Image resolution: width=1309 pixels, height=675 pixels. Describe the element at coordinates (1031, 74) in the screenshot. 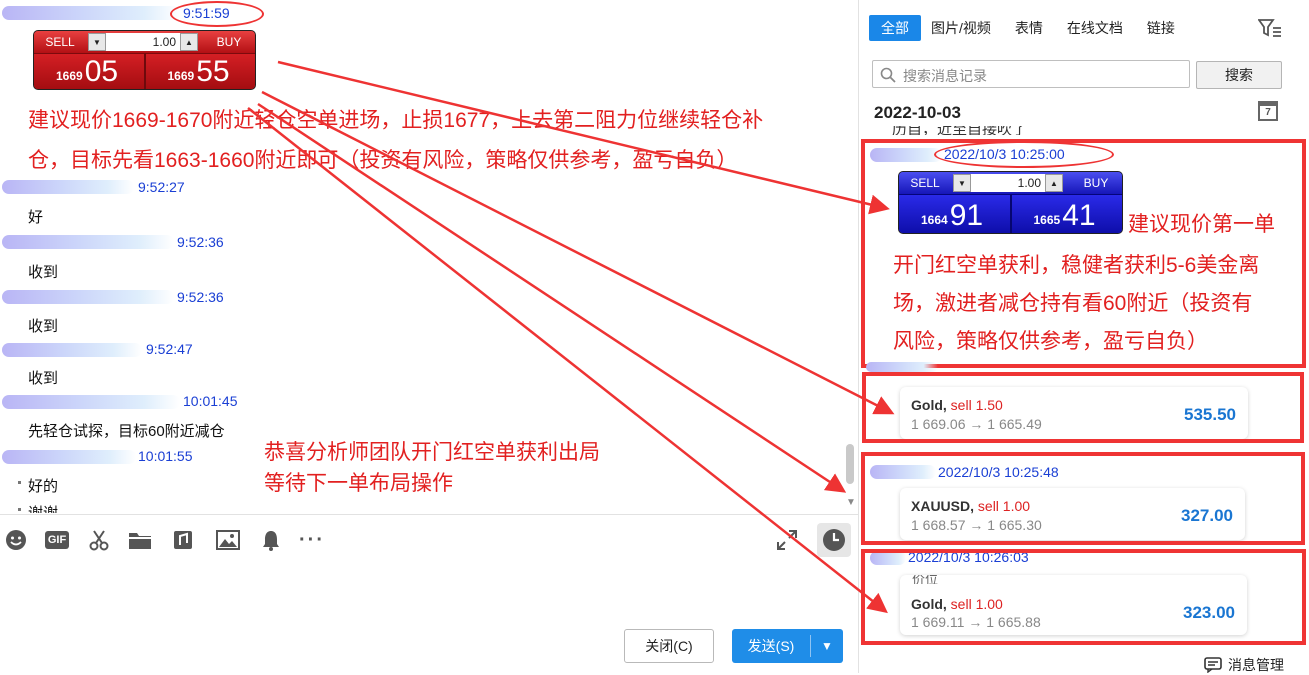

I see `search-input: 搜索消息记录` at that location.